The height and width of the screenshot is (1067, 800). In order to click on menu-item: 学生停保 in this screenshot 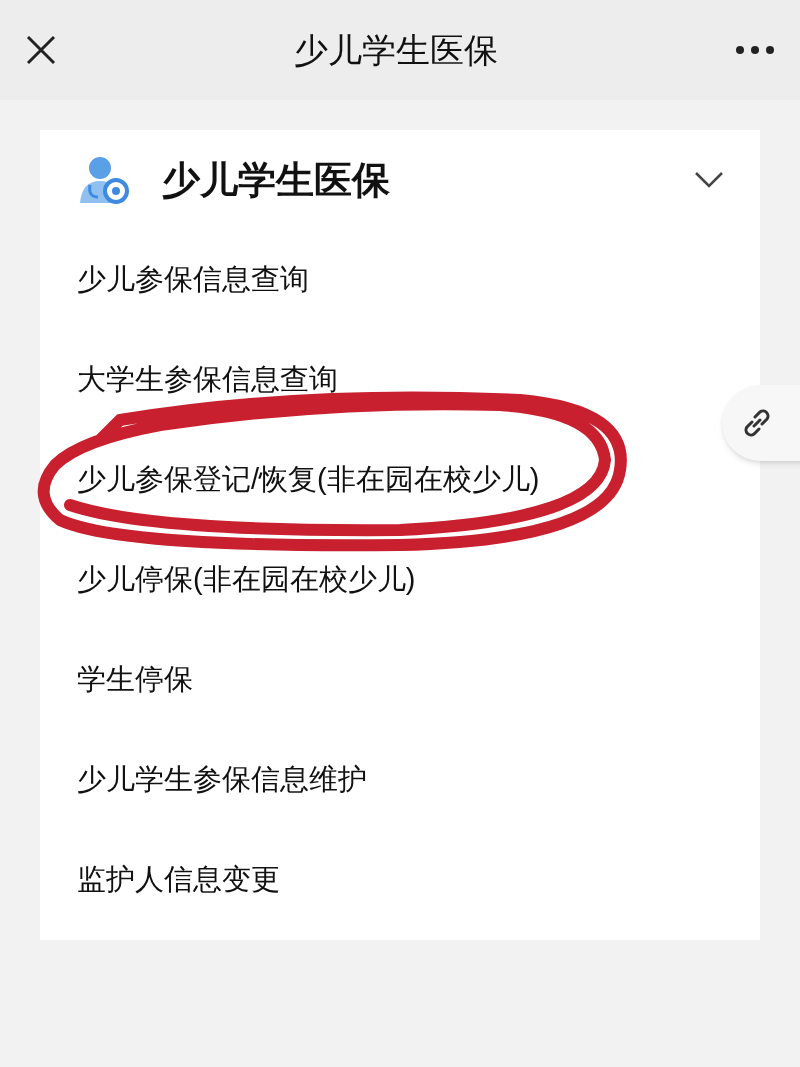, I will do `click(135, 680)`.